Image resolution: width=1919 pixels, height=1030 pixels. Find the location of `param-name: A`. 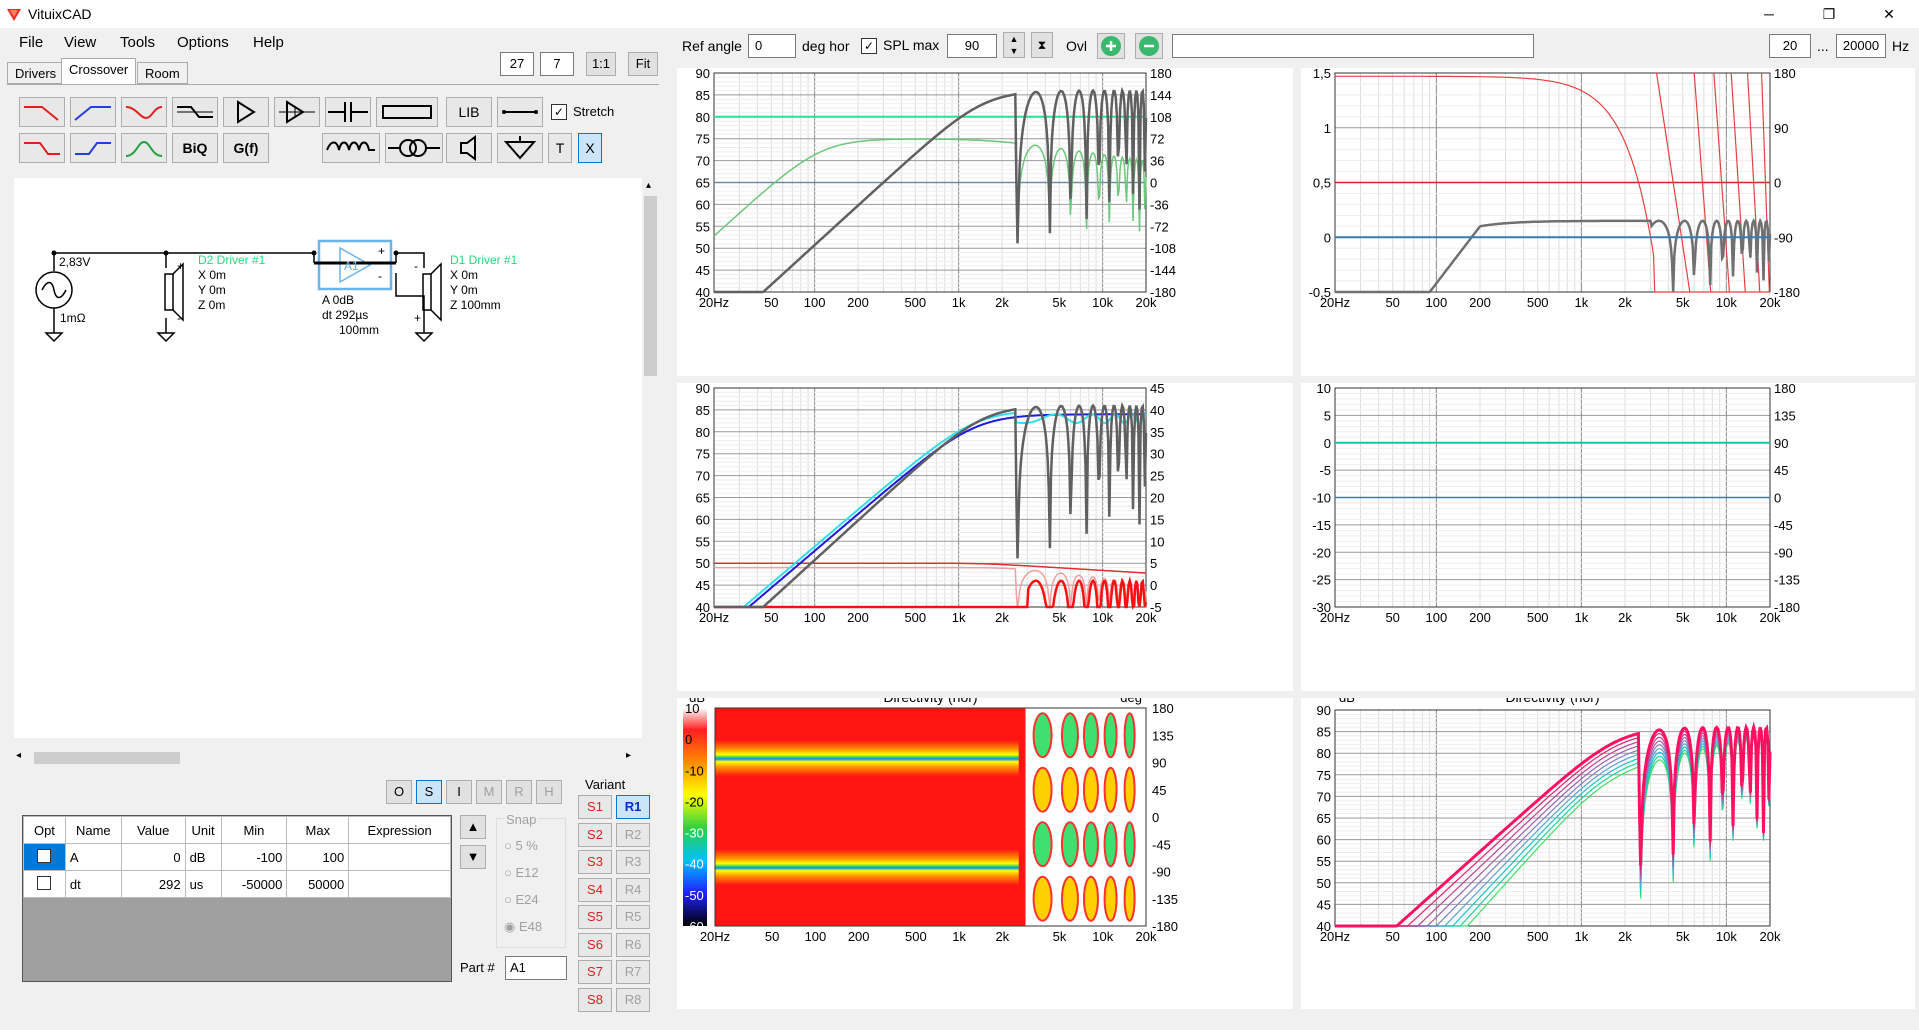

param-name: A is located at coordinates (93, 857).